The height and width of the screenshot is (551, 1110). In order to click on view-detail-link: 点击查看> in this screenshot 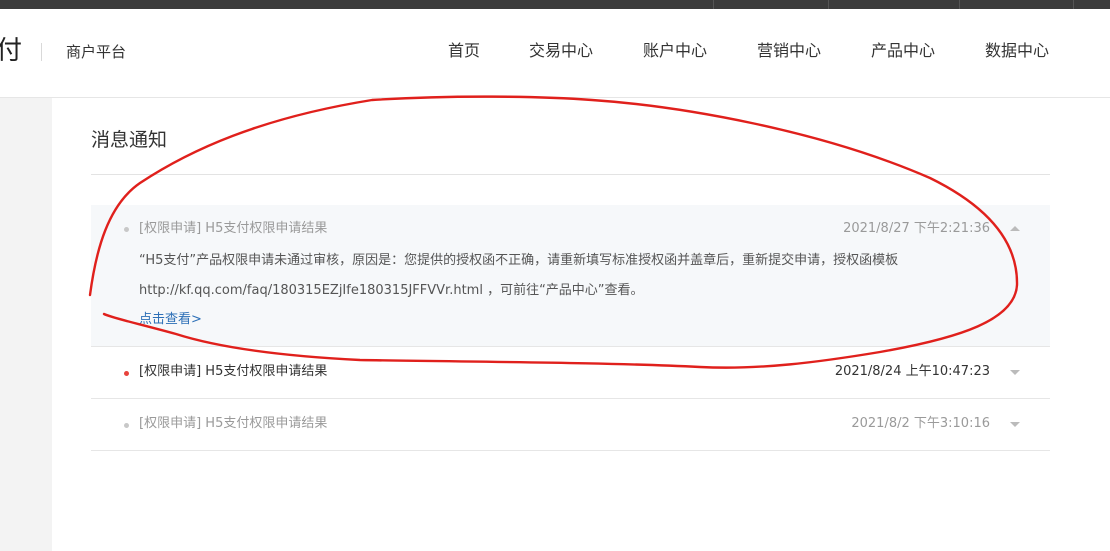, I will do `click(170, 320)`.